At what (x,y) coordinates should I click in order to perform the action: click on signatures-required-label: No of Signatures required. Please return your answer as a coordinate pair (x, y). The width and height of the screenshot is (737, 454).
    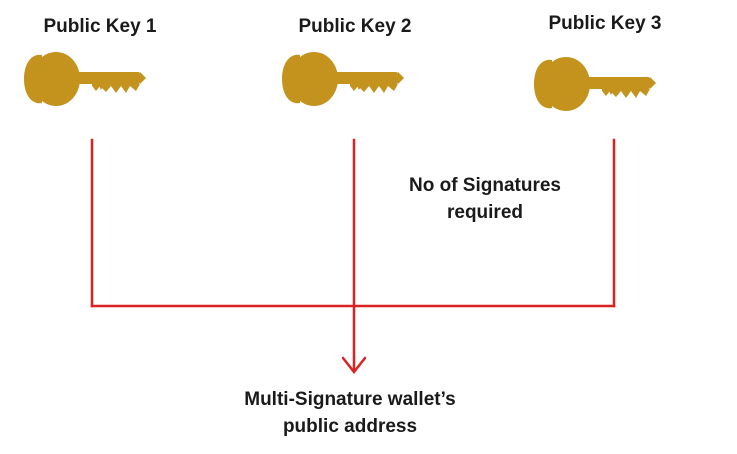
    Looking at the image, I should click on (484, 199).